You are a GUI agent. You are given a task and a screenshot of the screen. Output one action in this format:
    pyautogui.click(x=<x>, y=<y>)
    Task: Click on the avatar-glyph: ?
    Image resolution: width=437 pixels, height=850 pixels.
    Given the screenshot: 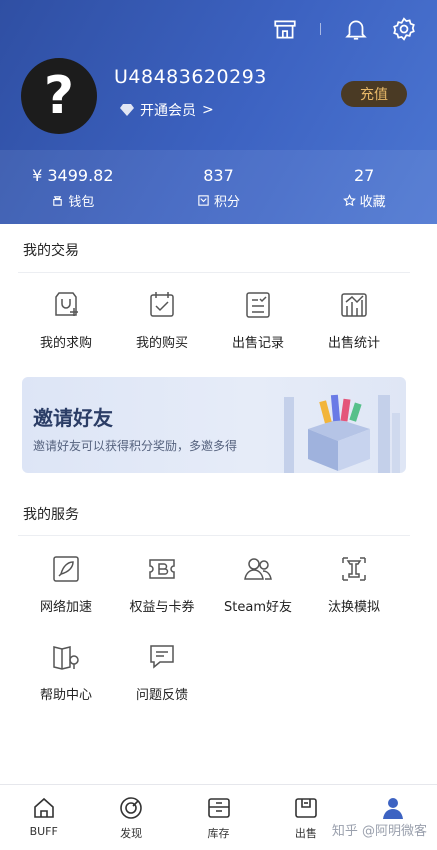 What is the action you would take?
    pyautogui.click(x=59, y=96)
    